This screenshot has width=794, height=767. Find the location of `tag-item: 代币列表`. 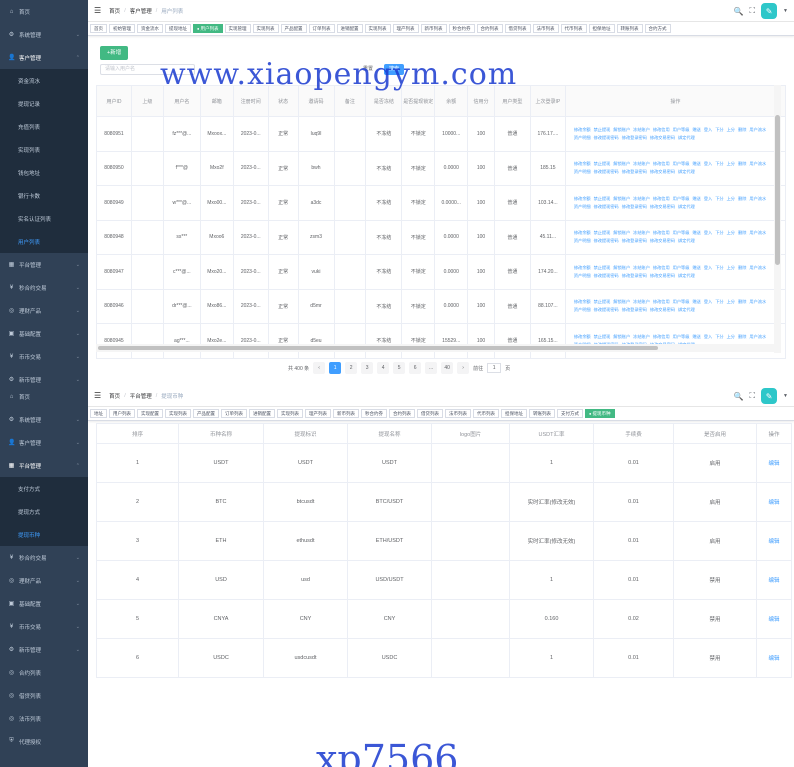

tag-item: 代币列表 is located at coordinates (486, 413).